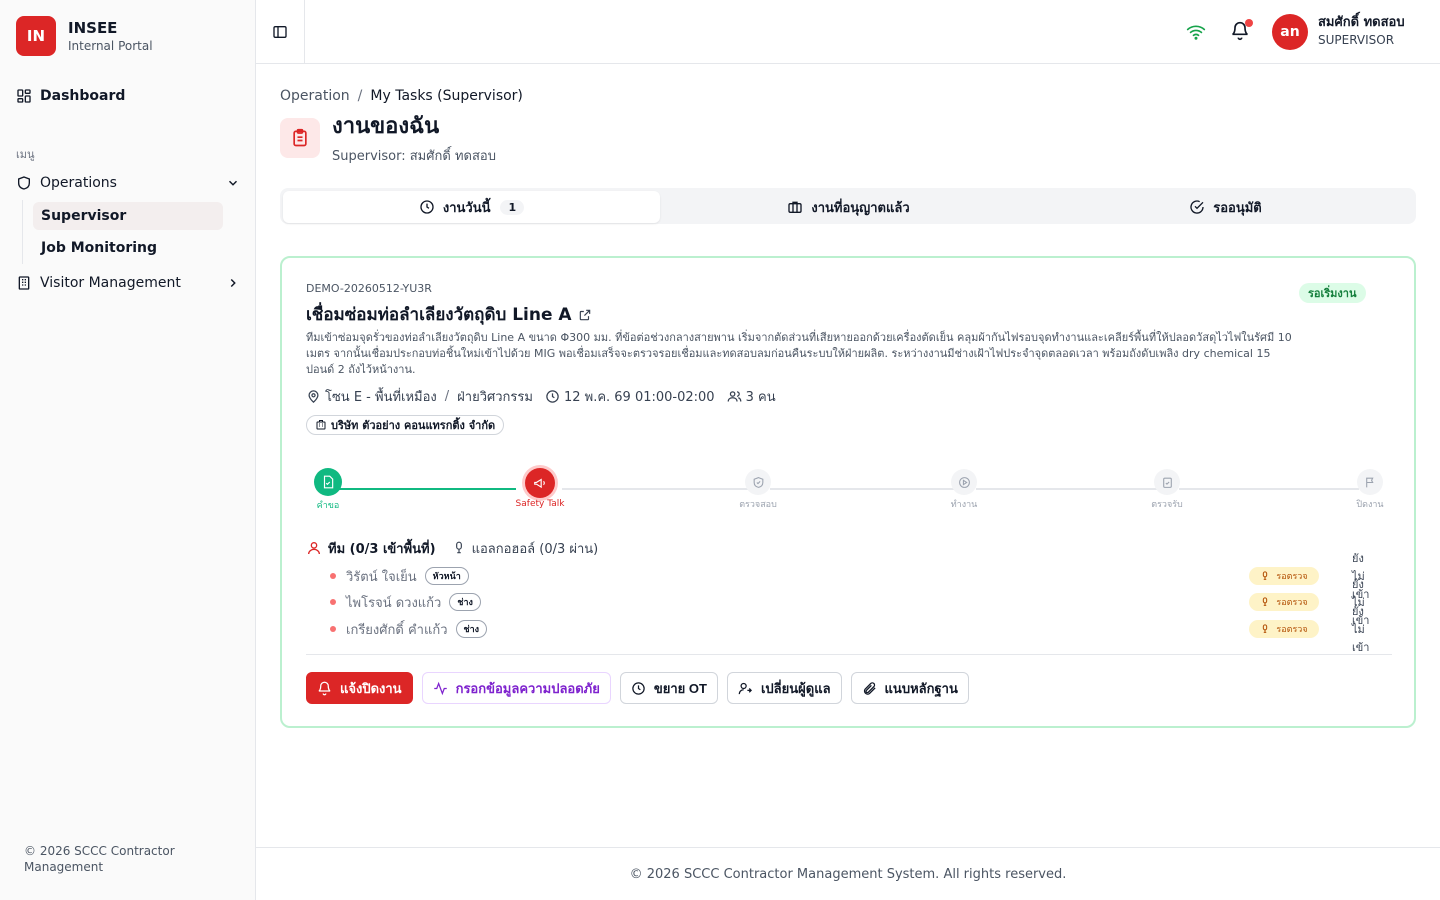  What do you see at coordinates (314, 548) in the screenshot?
I see `user-icon` at bounding box center [314, 548].